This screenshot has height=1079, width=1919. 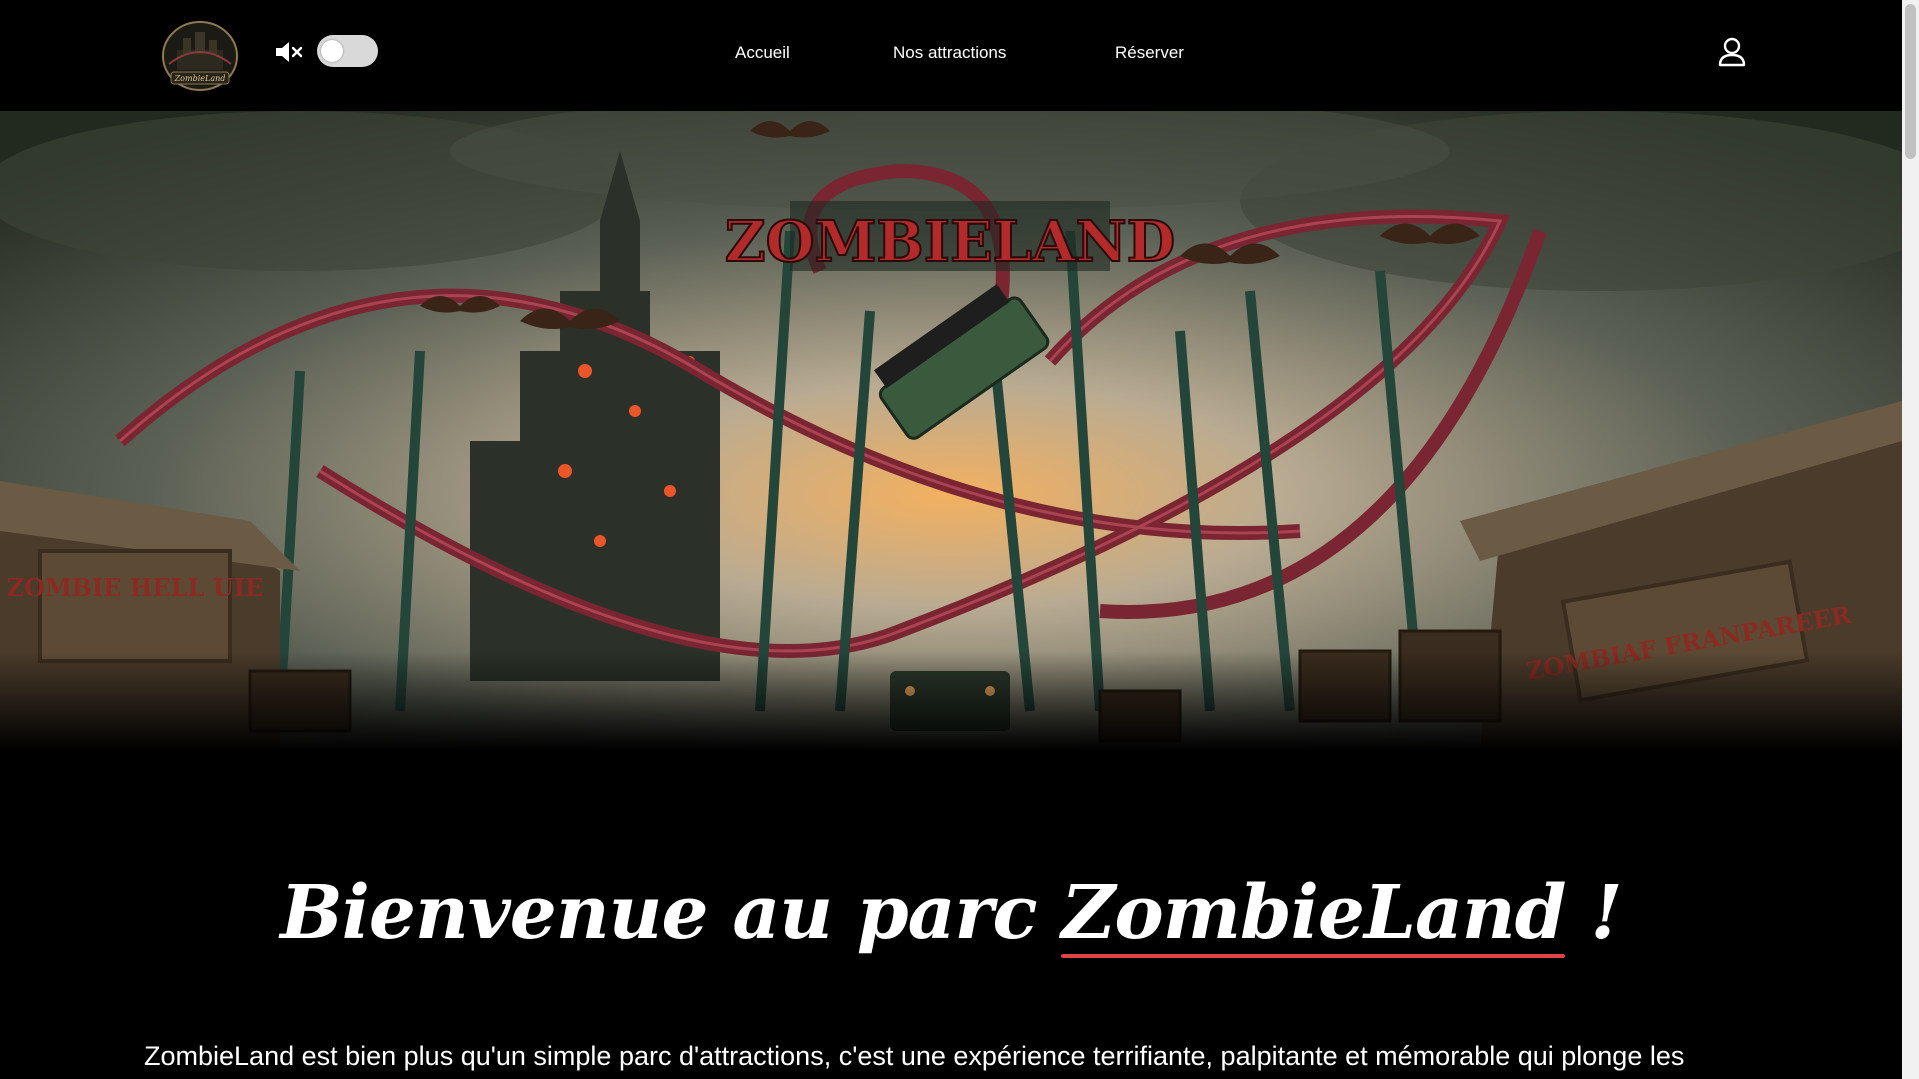 I want to click on welcome-brand: ZombieLand, so click(x=1313, y=913).